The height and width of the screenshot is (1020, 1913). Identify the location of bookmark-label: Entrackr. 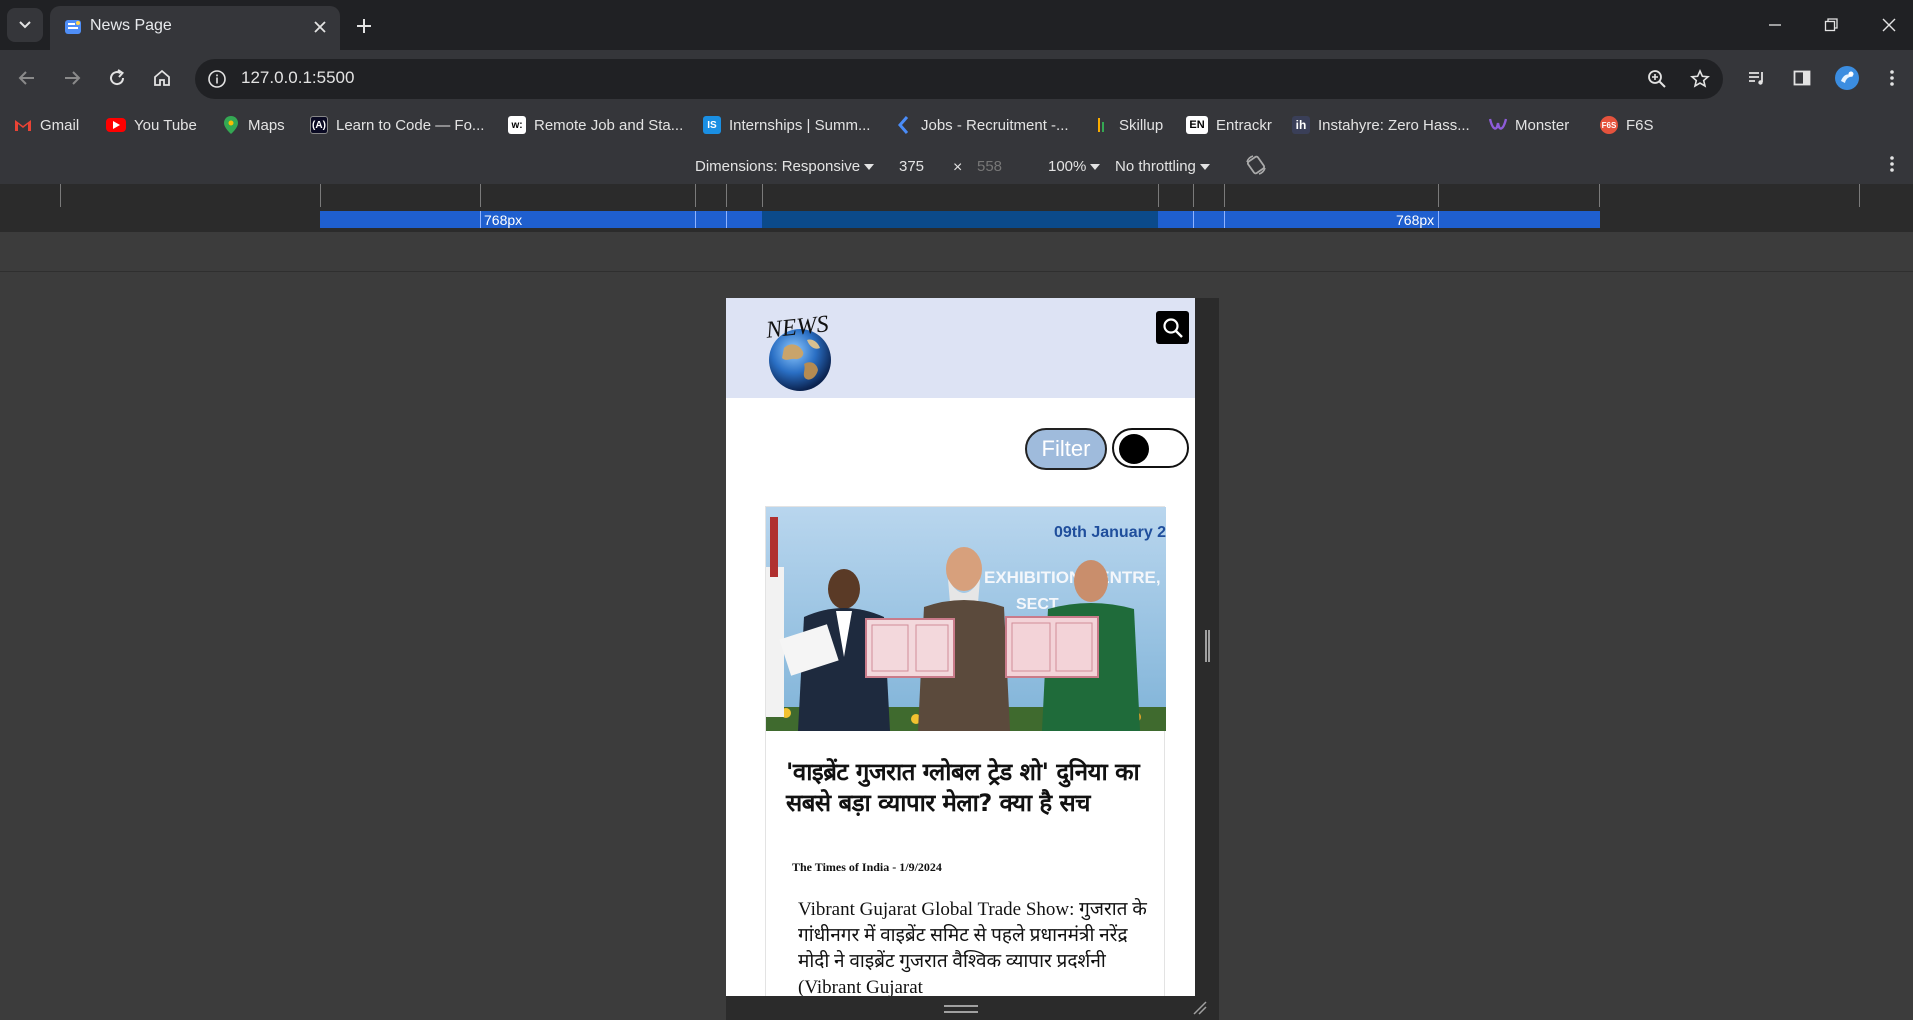
(1244, 125).